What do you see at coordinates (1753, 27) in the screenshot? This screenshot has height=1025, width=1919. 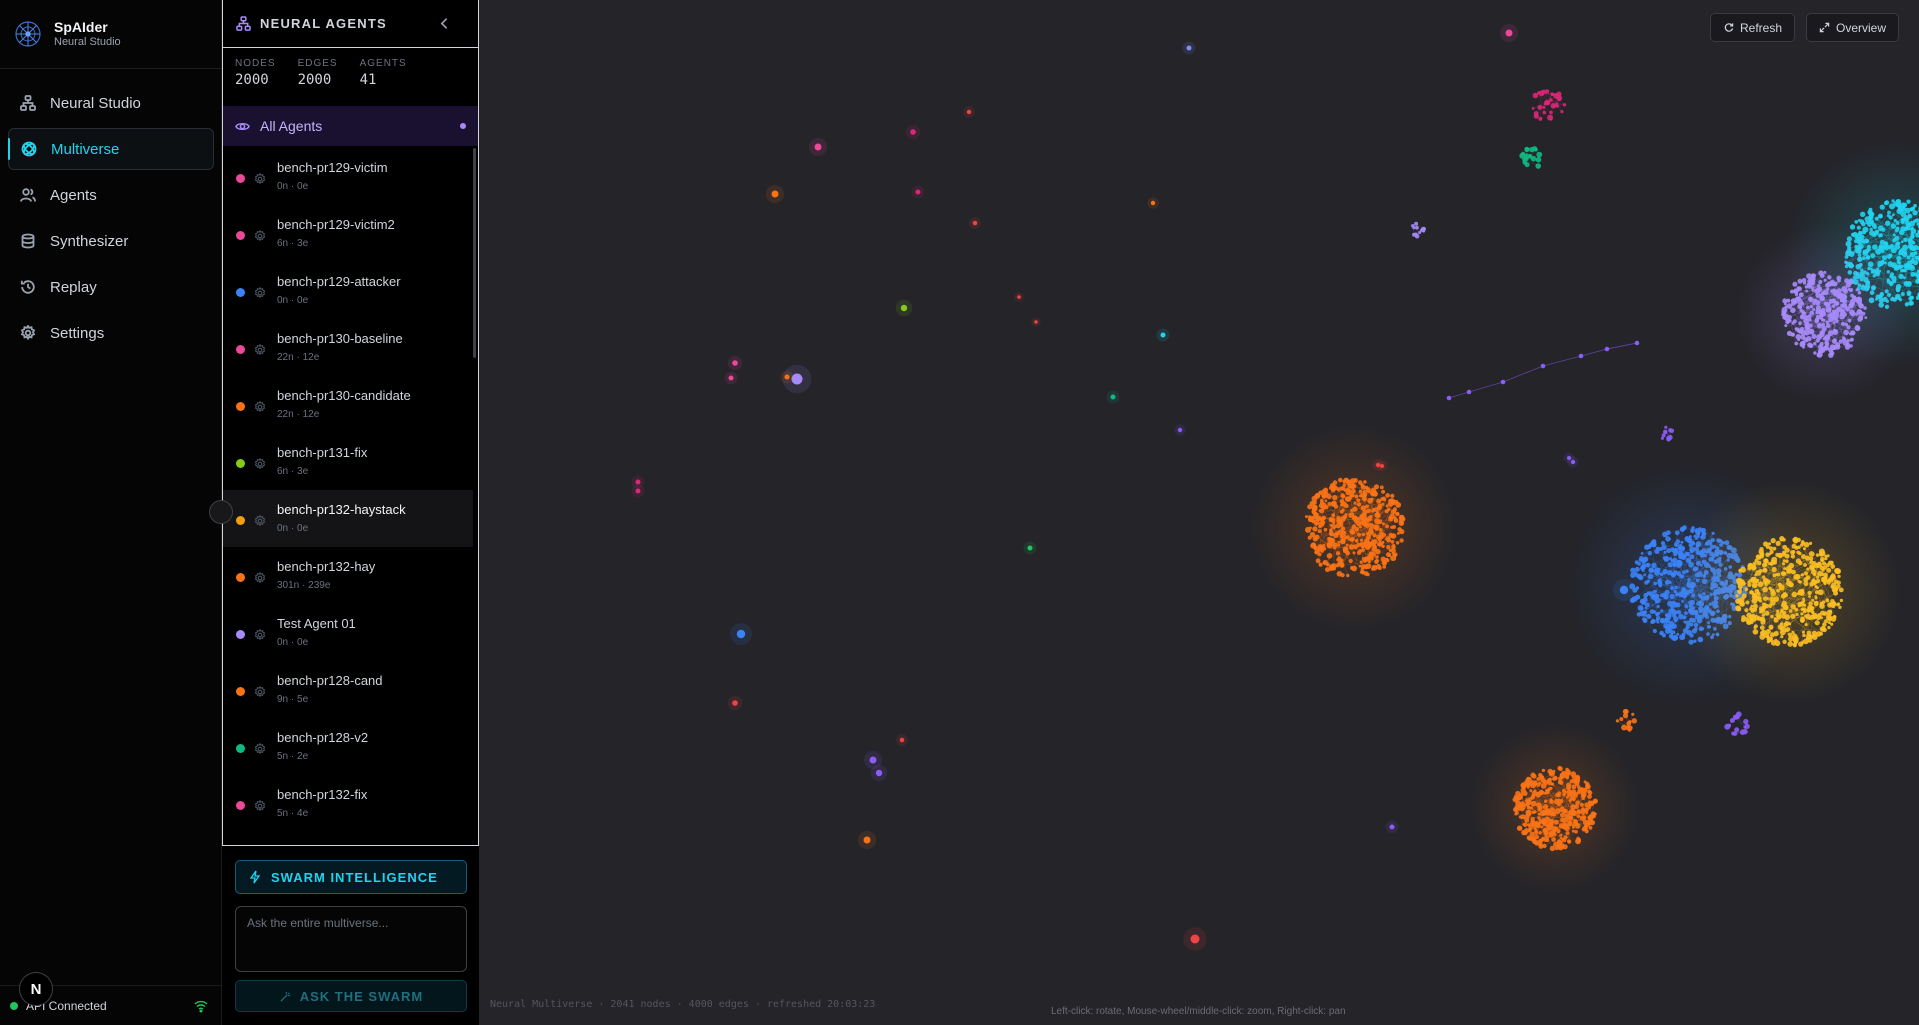 I see `refresh-button: Refresh` at bounding box center [1753, 27].